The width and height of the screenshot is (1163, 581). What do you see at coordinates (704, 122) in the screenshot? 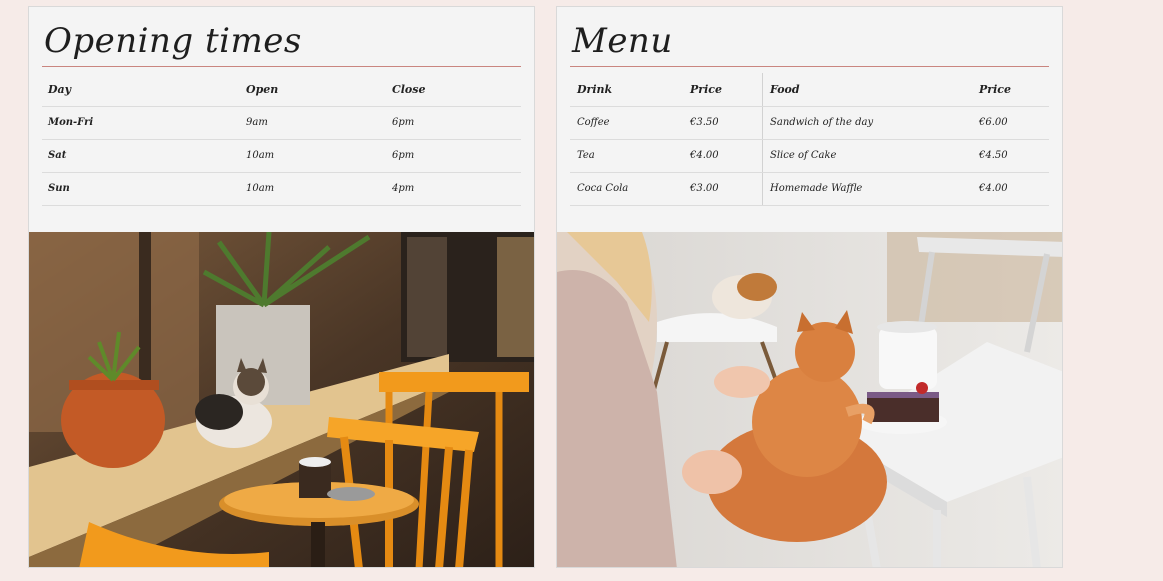
I see `drink-price-cell: €3.50` at bounding box center [704, 122].